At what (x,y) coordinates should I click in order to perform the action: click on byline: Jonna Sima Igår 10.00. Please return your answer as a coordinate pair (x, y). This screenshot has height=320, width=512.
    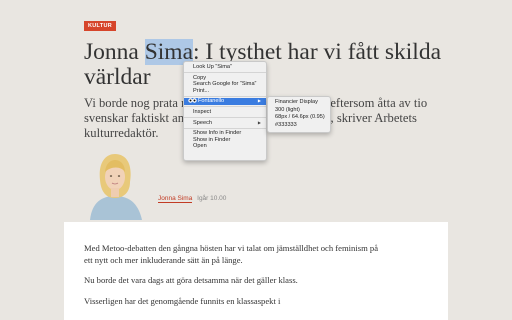
    Looking at the image, I should click on (192, 199).